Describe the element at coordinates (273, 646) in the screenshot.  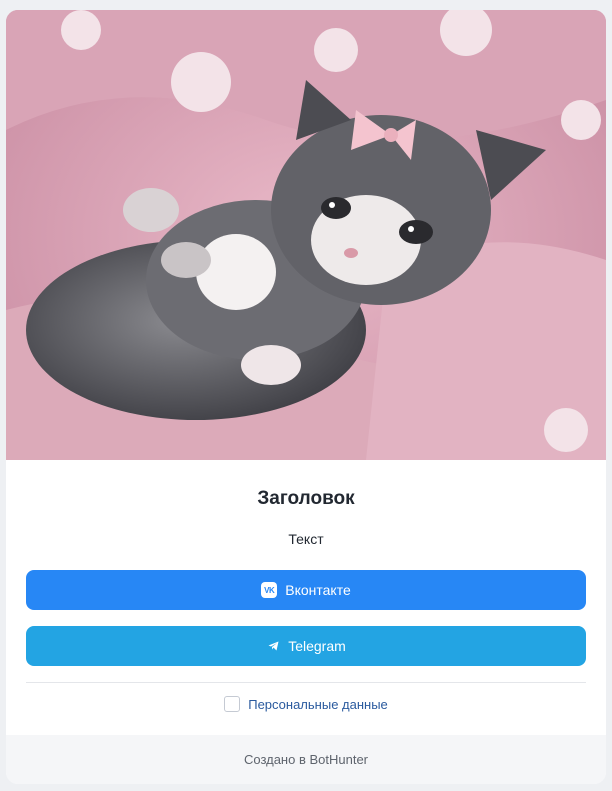
I see `telegram-plane-icon` at that location.